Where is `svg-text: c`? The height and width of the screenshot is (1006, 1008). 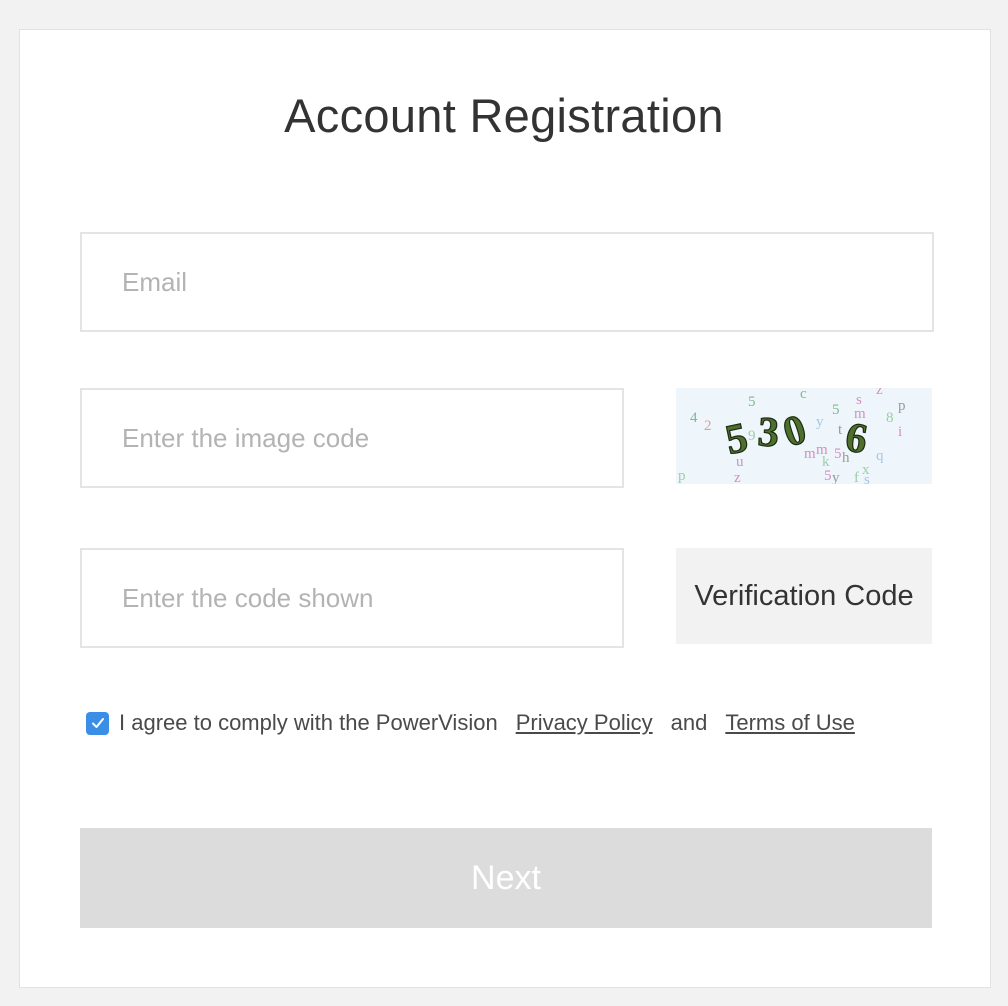
svg-text: c is located at coordinates (803, 395).